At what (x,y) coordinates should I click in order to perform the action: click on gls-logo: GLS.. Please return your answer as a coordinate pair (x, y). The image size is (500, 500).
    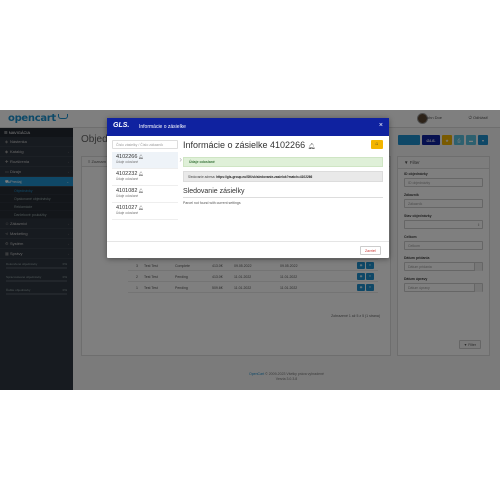
    Looking at the image, I should click on (121, 125).